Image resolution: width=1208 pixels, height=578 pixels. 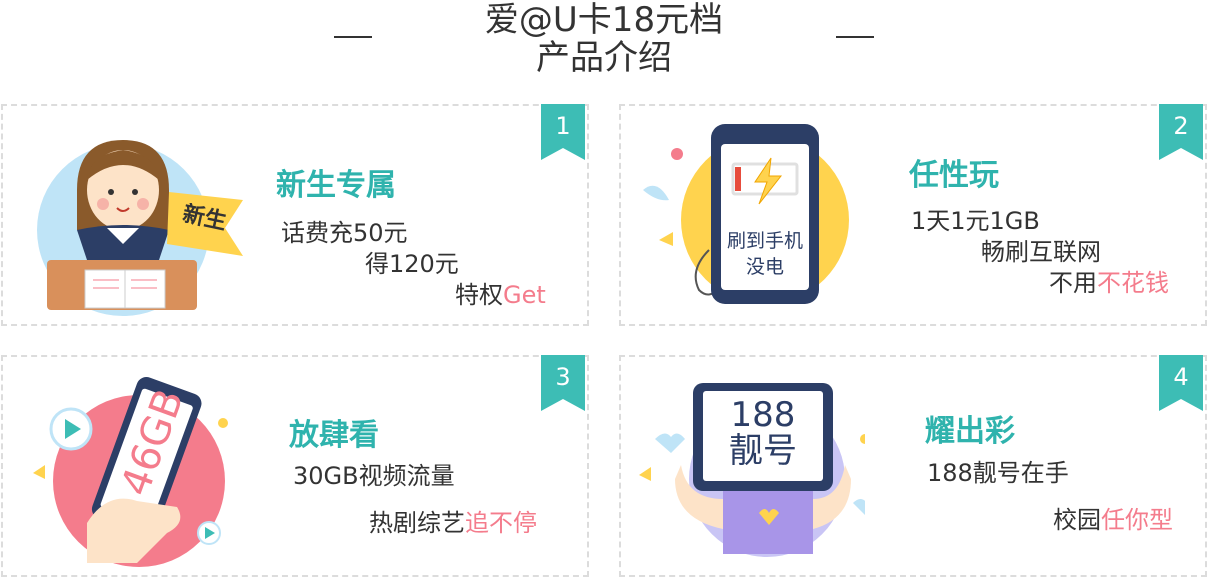 I want to click on highlight-text: 任你型, so click(x=1137, y=520).